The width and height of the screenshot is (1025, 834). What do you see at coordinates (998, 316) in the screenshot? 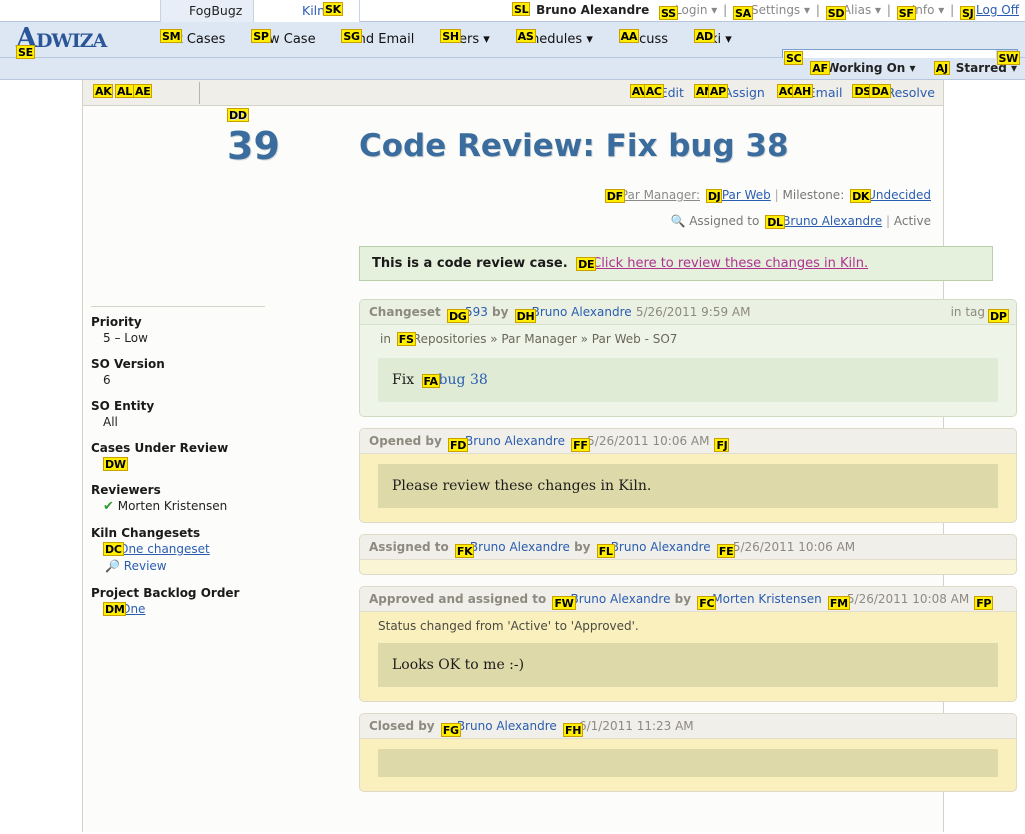
I see `hint-badge-dp: DP` at bounding box center [998, 316].